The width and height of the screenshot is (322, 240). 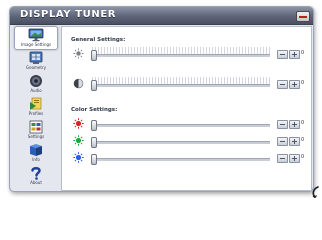 I want to click on sidebar-item-info: Info, so click(x=36, y=153).